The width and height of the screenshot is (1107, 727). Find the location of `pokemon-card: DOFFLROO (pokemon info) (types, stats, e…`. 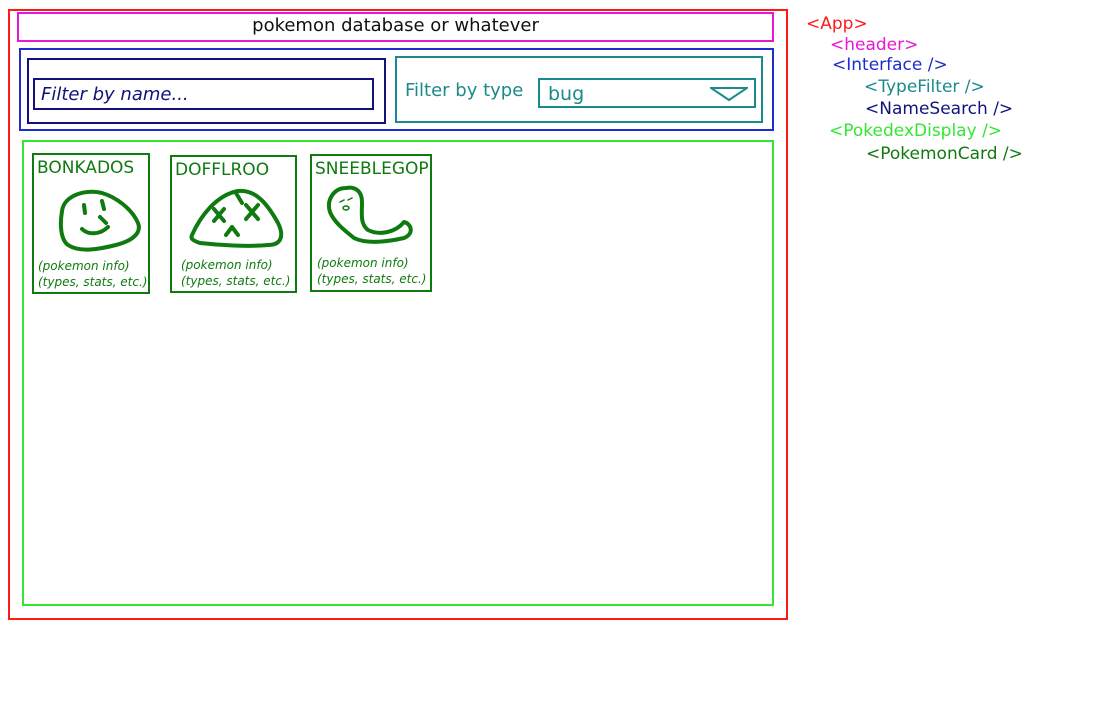

pokemon-card: DOFFLROO (pokemon info) (types, stats, e… is located at coordinates (233, 224).